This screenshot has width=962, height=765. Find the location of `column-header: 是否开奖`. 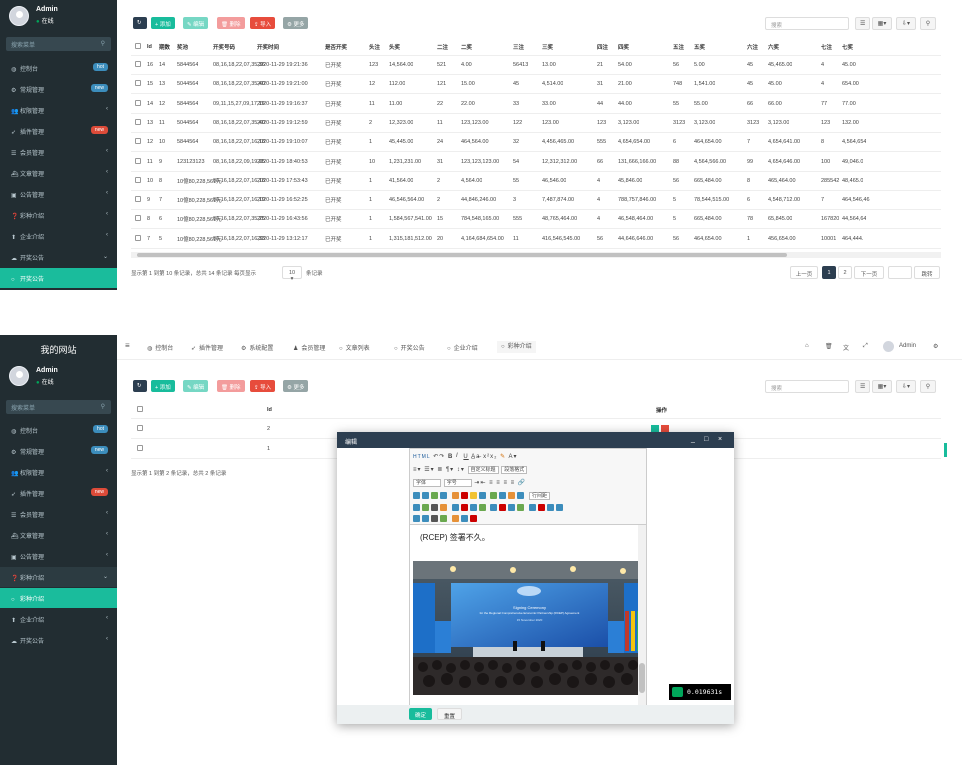

column-header: 是否开奖 is located at coordinates (336, 47).